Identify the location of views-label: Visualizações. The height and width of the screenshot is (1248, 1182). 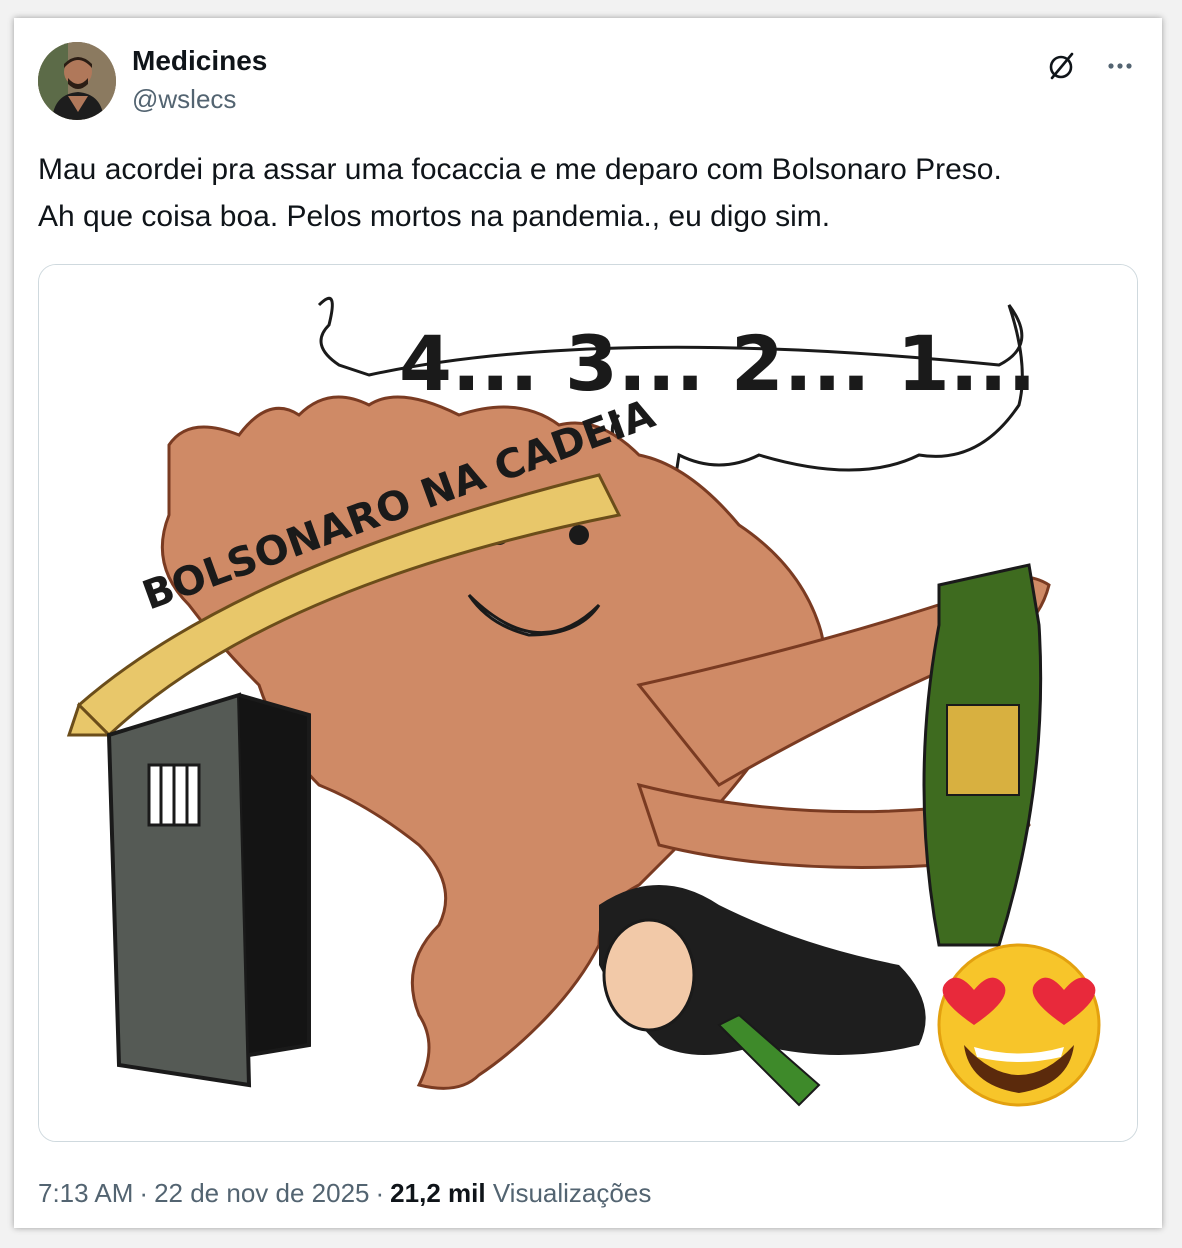
(572, 1193).